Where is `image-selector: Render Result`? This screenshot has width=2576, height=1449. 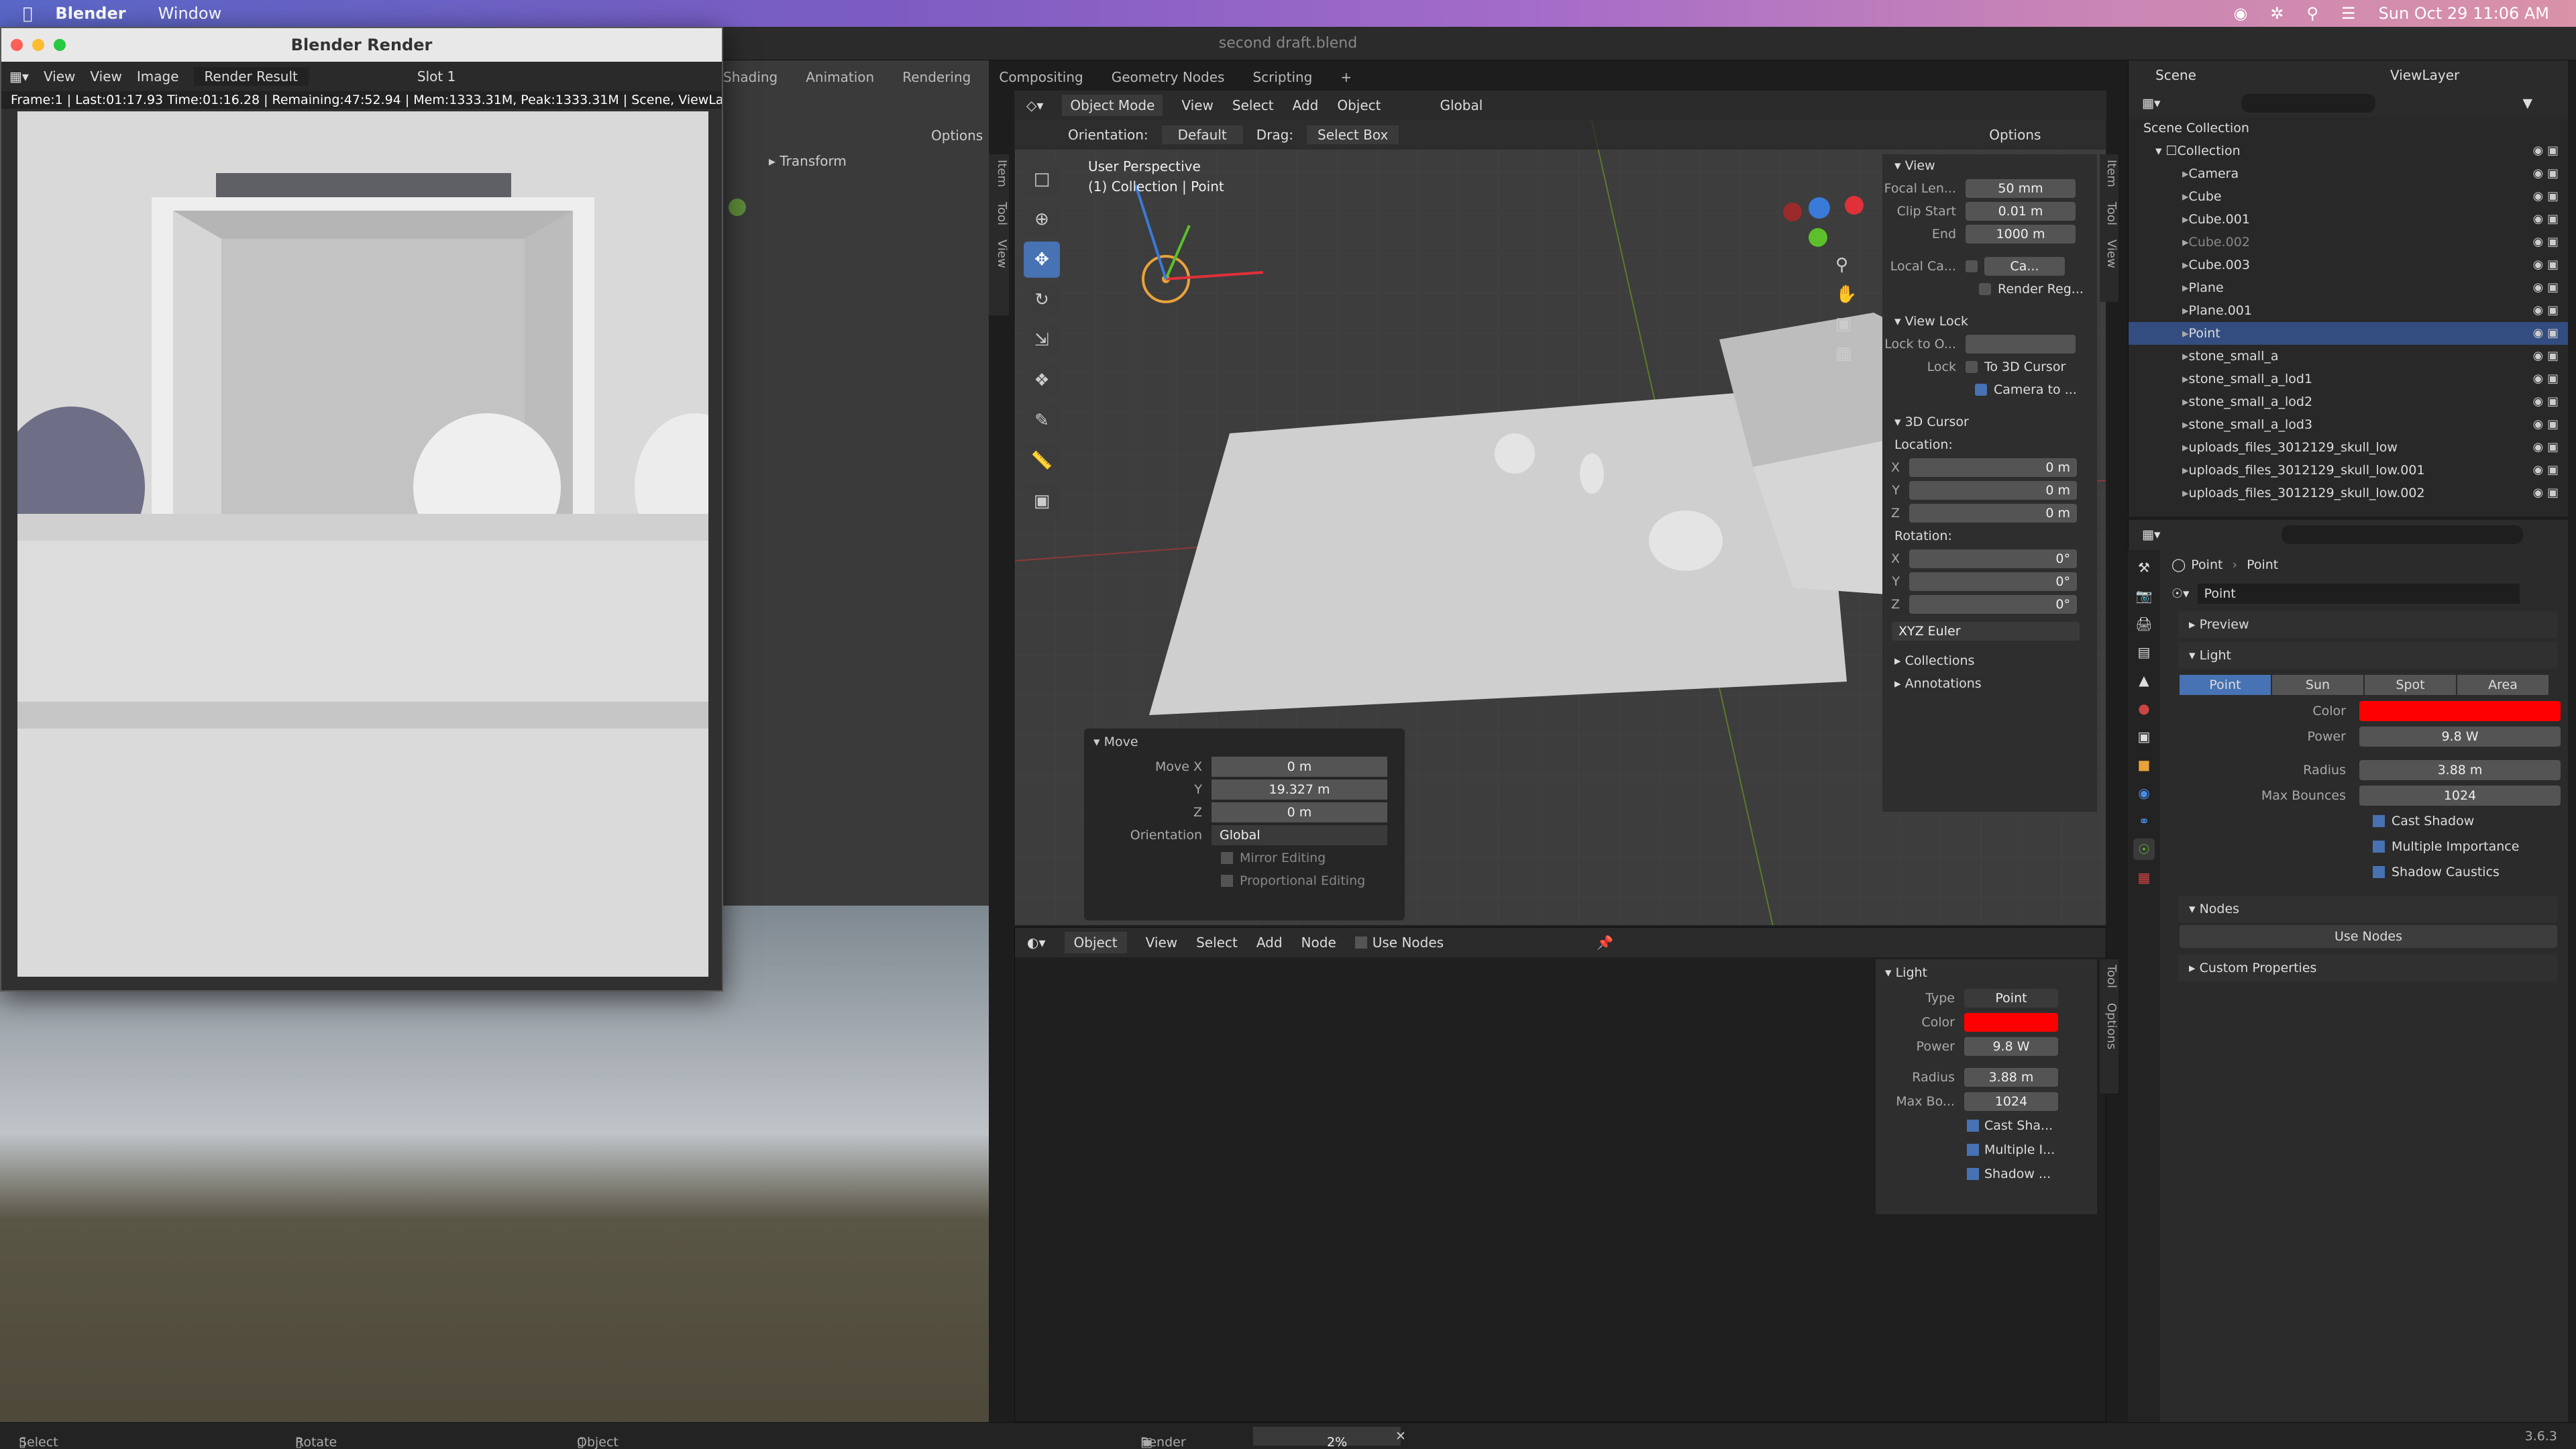
image-selector: Render Result is located at coordinates (251, 76).